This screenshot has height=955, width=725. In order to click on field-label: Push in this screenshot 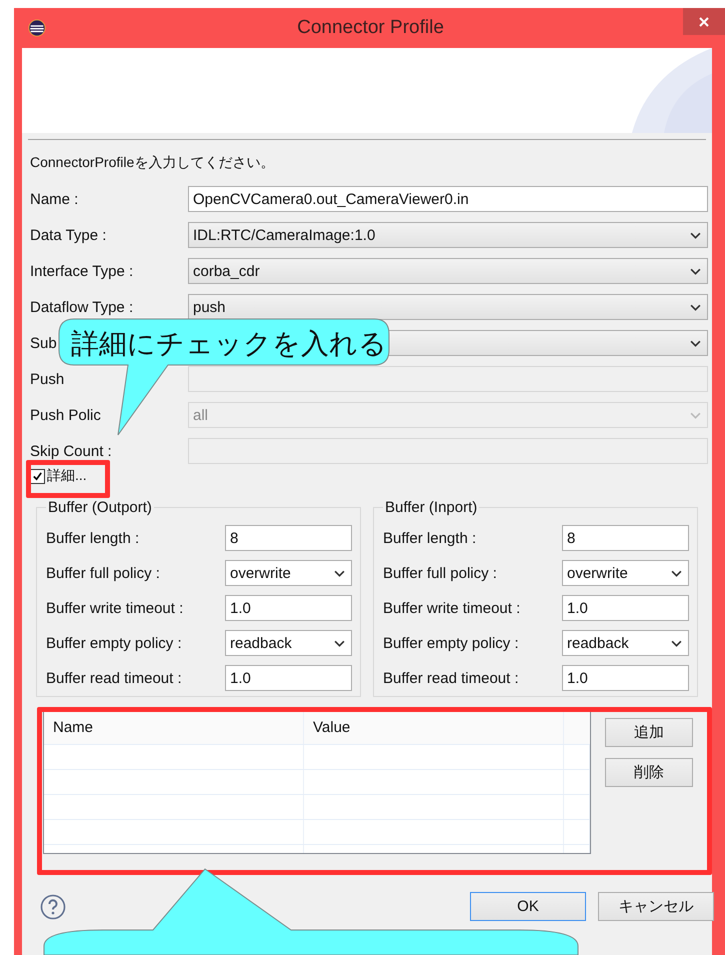, I will do `click(47, 379)`.